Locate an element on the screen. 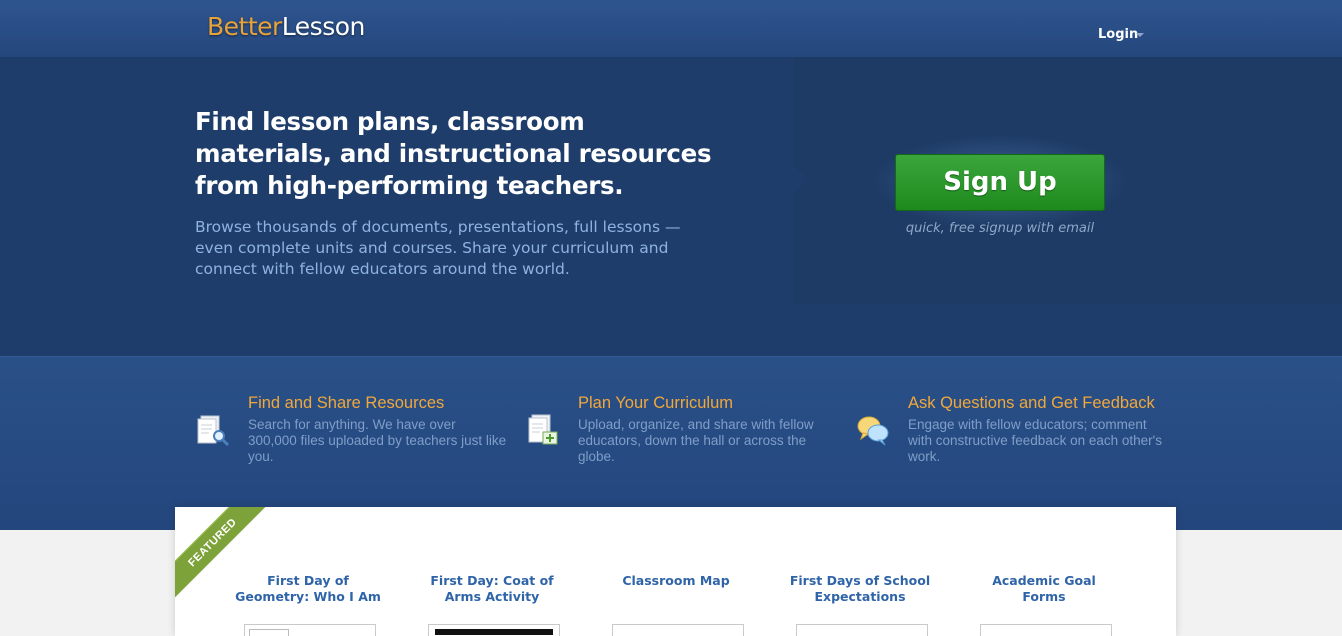  document-search-icon is located at coordinates (213, 431).